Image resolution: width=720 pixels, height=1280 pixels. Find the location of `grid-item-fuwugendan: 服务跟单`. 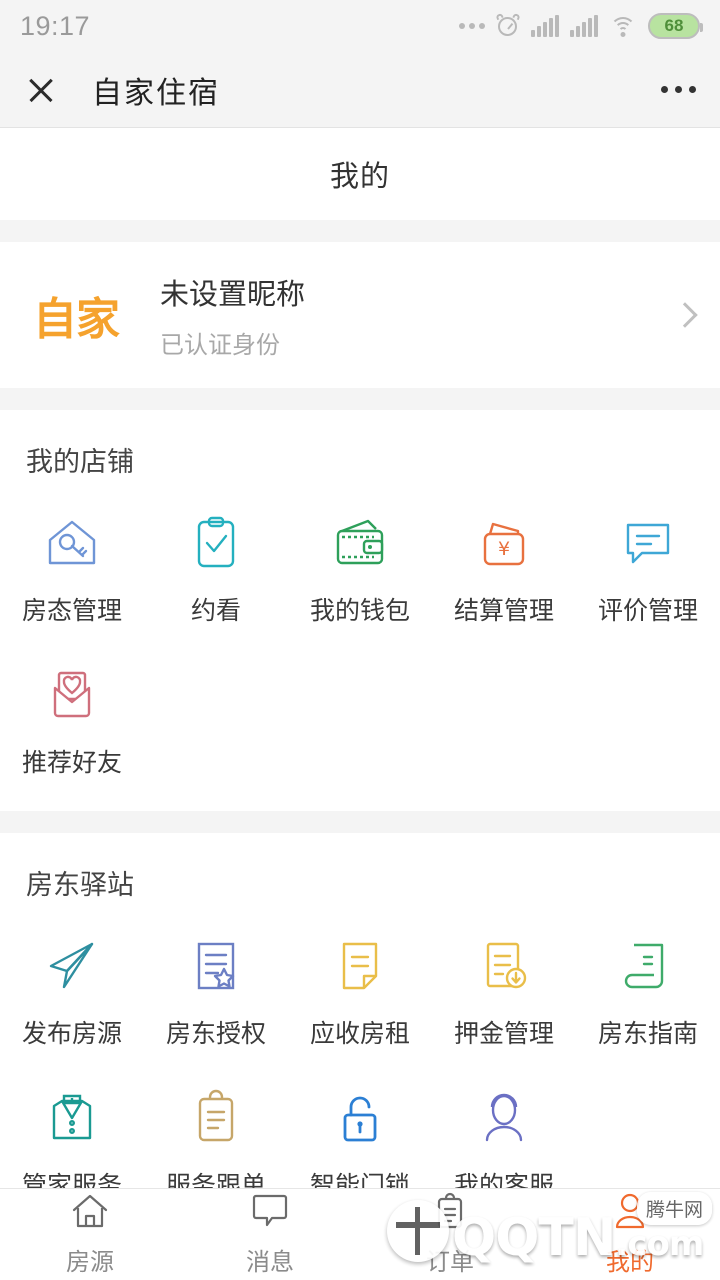

grid-item-fuwugendan: 服务跟单 is located at coordinates (216, 1126).